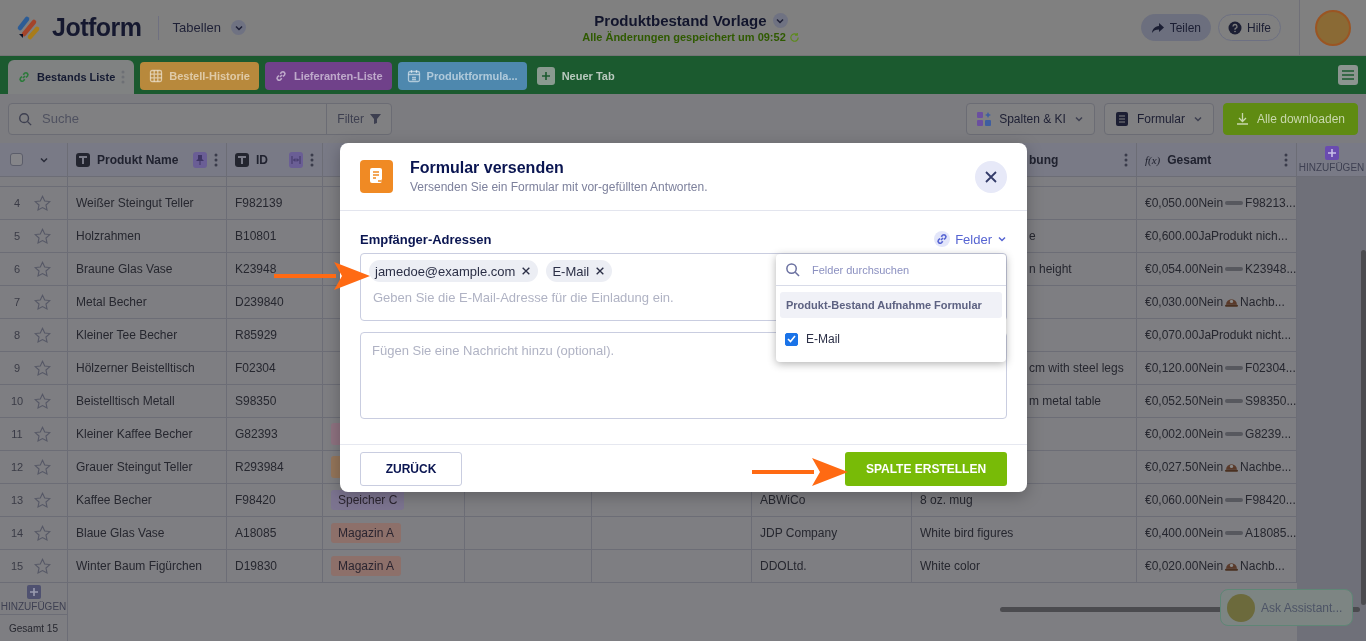 The width and height of the screenshot is (1366, 641). I want to click on column-header: Produkt Name, so click(138, 159).